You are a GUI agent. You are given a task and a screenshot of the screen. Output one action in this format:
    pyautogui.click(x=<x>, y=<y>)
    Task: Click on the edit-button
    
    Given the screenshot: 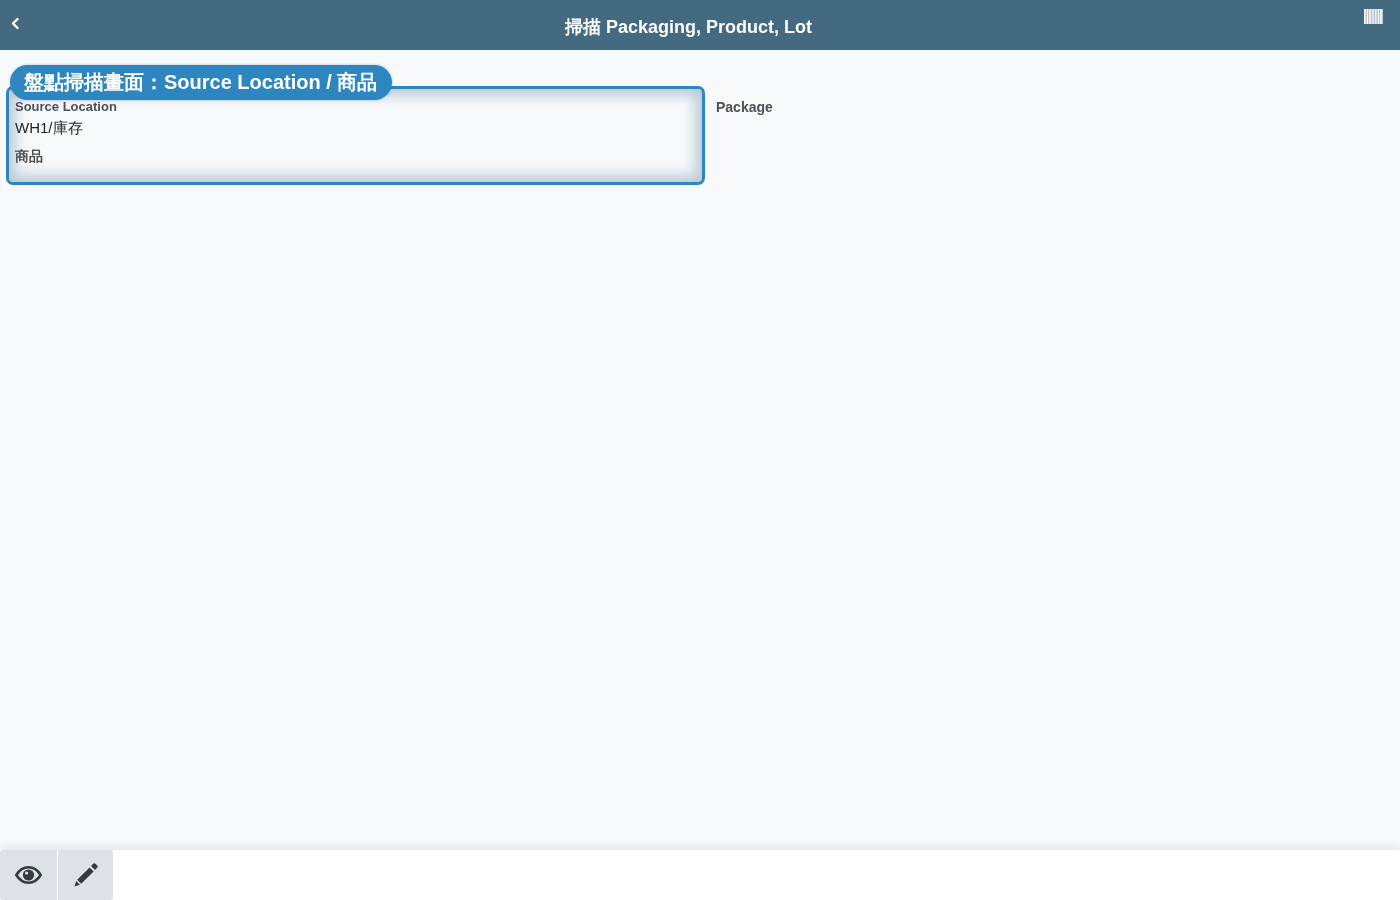 What is the action you would take?
    pyautogui.click(x=85, y=875)
    